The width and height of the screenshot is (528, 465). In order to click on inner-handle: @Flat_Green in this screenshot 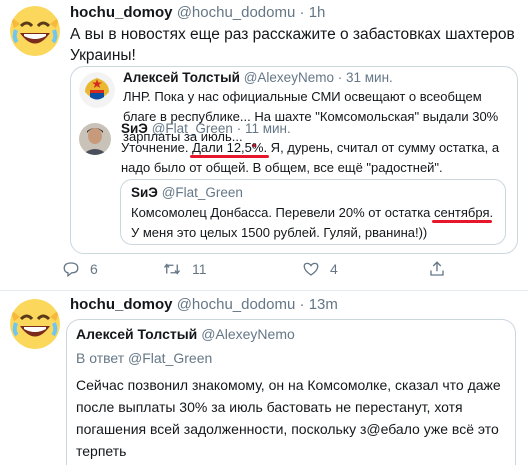, I will do `click(202, 192)`.